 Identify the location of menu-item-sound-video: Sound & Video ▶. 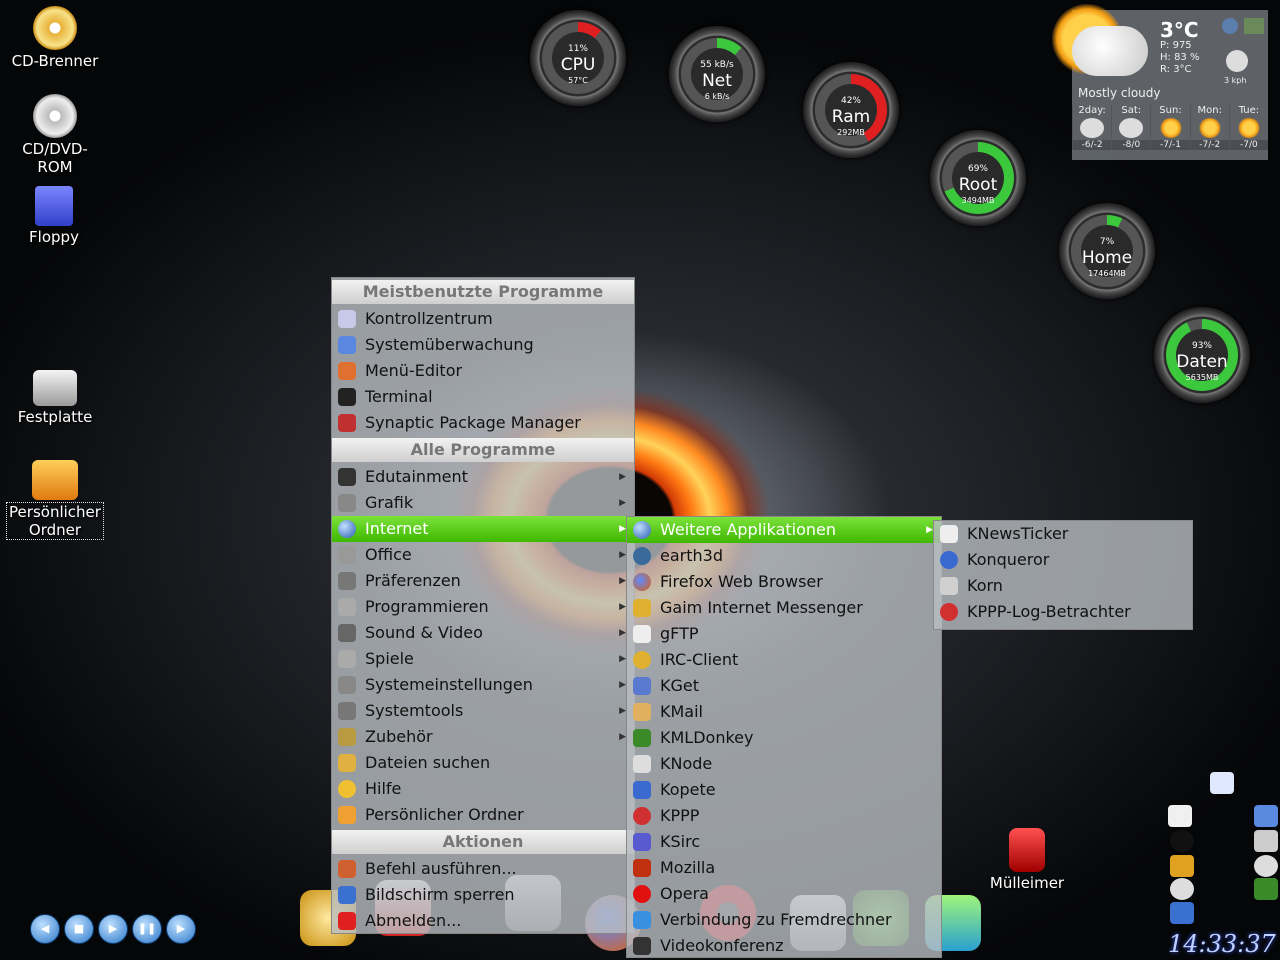
(483, 633).